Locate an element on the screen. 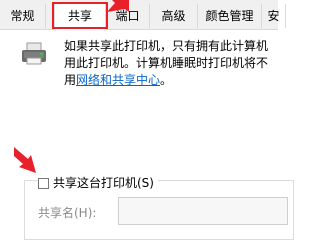  tab-ports: 端口 is located at coordinates (128, 16).